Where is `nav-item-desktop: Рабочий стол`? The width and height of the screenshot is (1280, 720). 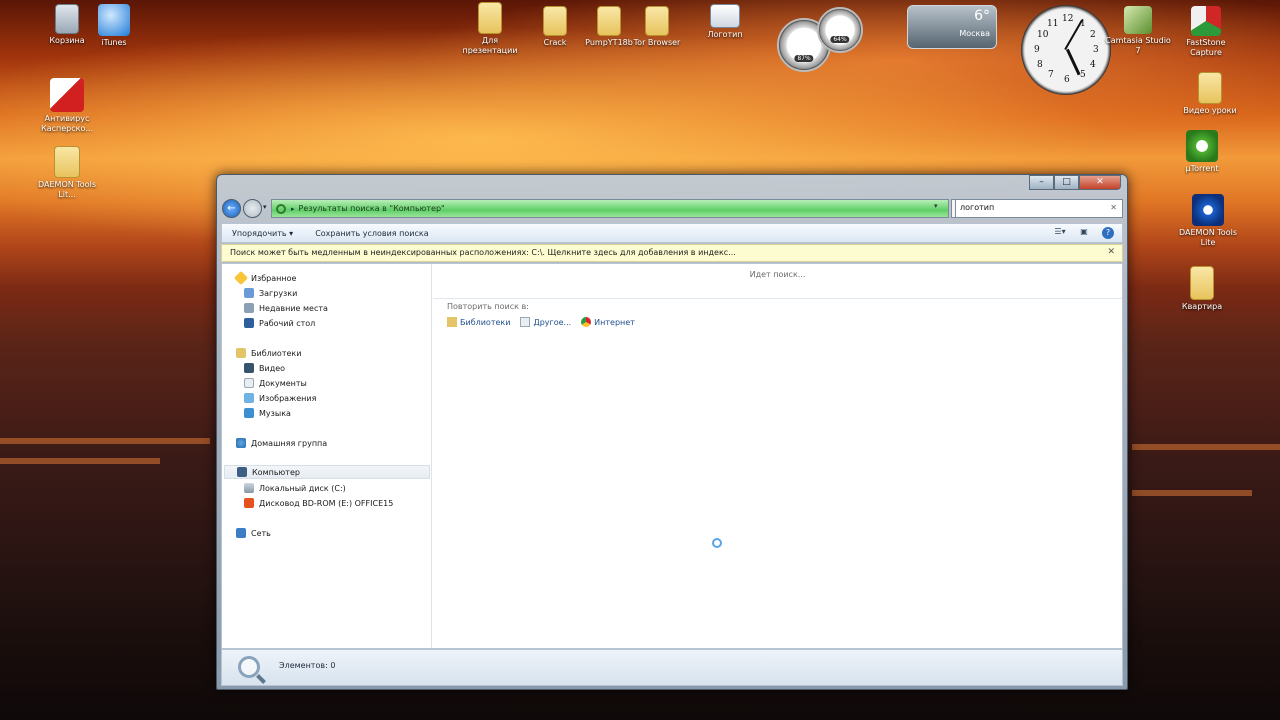 nav-item-desktop: Рабочий стол is located at coordinates (279, 323).